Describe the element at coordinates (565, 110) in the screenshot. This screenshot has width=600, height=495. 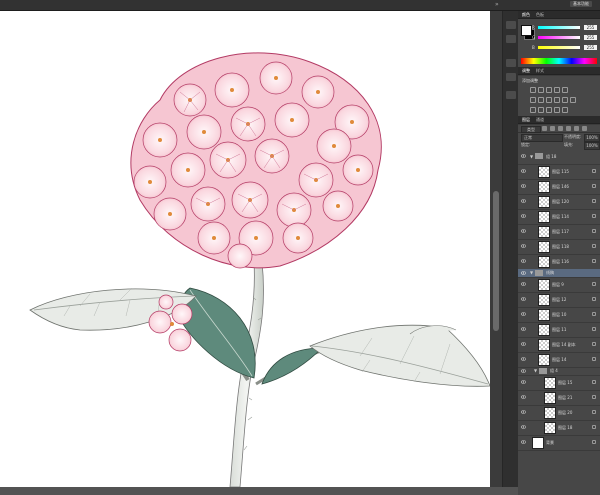
I see `selective-color-icon` at that location.